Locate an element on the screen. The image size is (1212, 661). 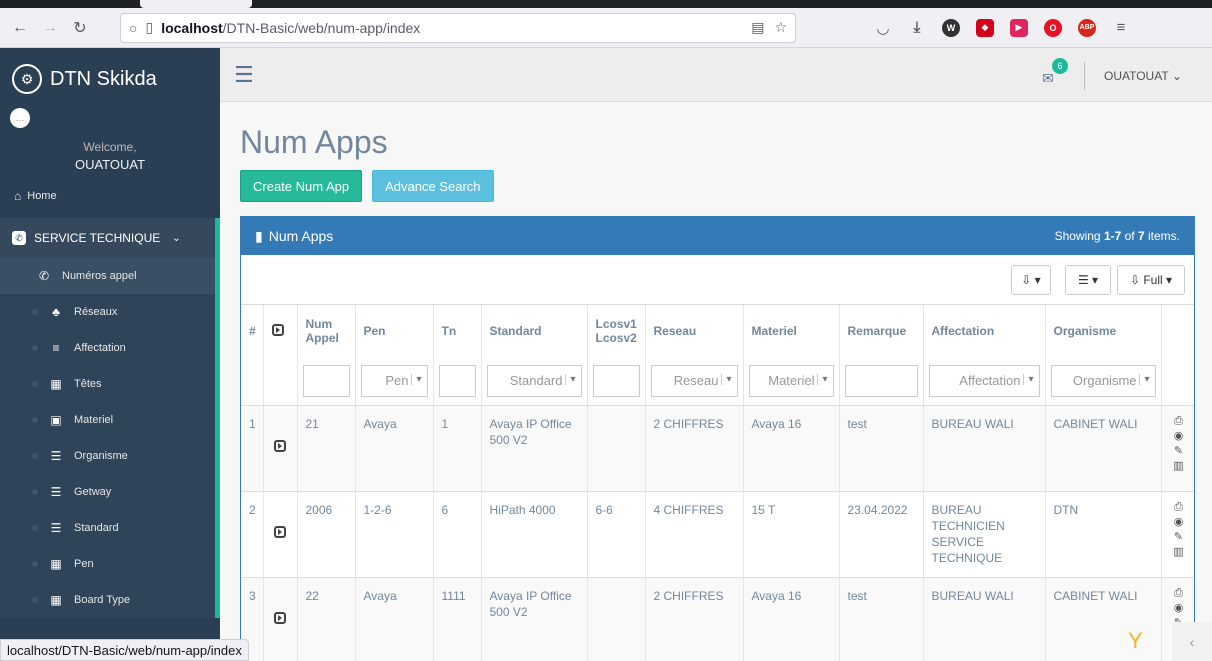
download-icon: ⤓ is located at coordinates (917, 28).